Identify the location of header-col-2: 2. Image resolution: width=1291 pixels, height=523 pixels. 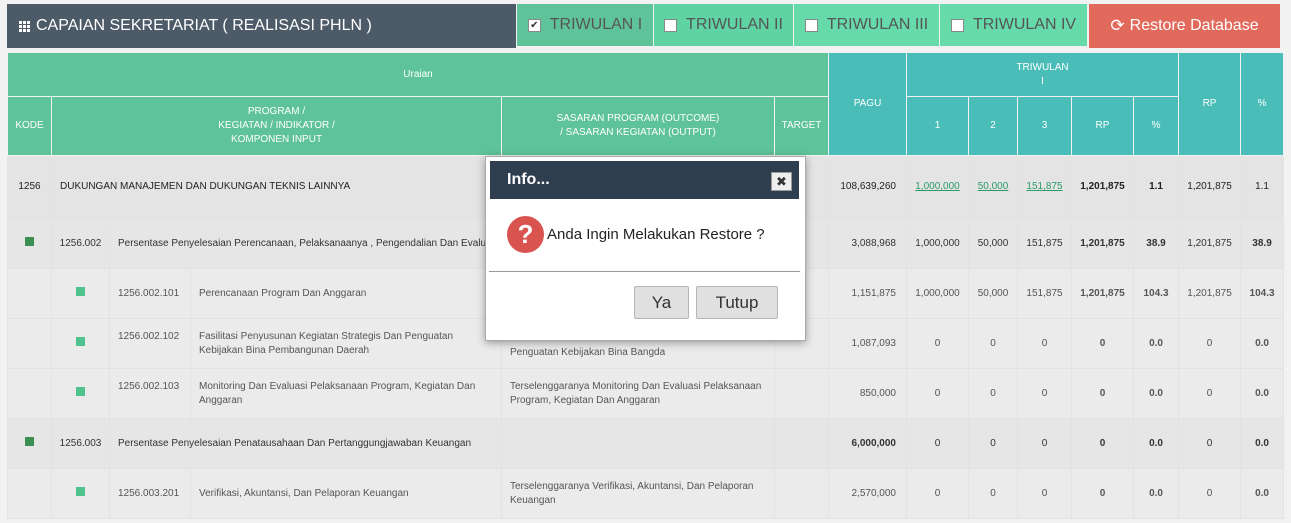
(993, 126).